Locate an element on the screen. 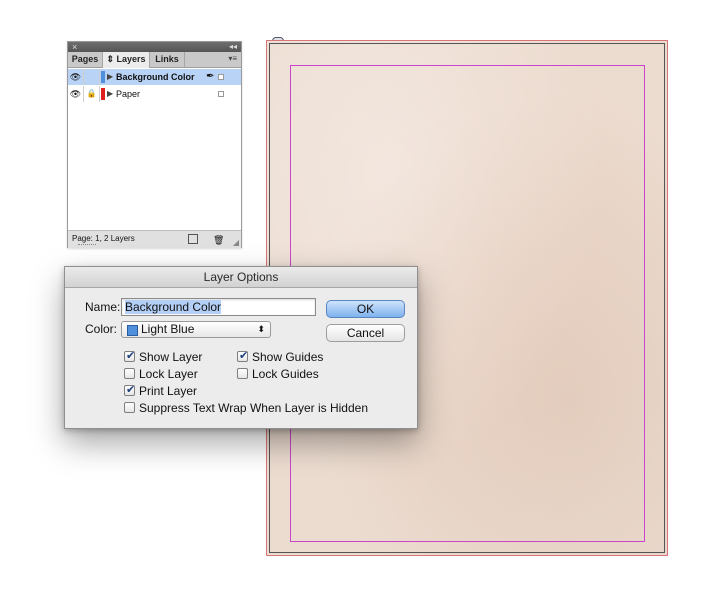 The width and height of the screenshot is (720, 598). panel-grip is located at coordinates (87, 245).